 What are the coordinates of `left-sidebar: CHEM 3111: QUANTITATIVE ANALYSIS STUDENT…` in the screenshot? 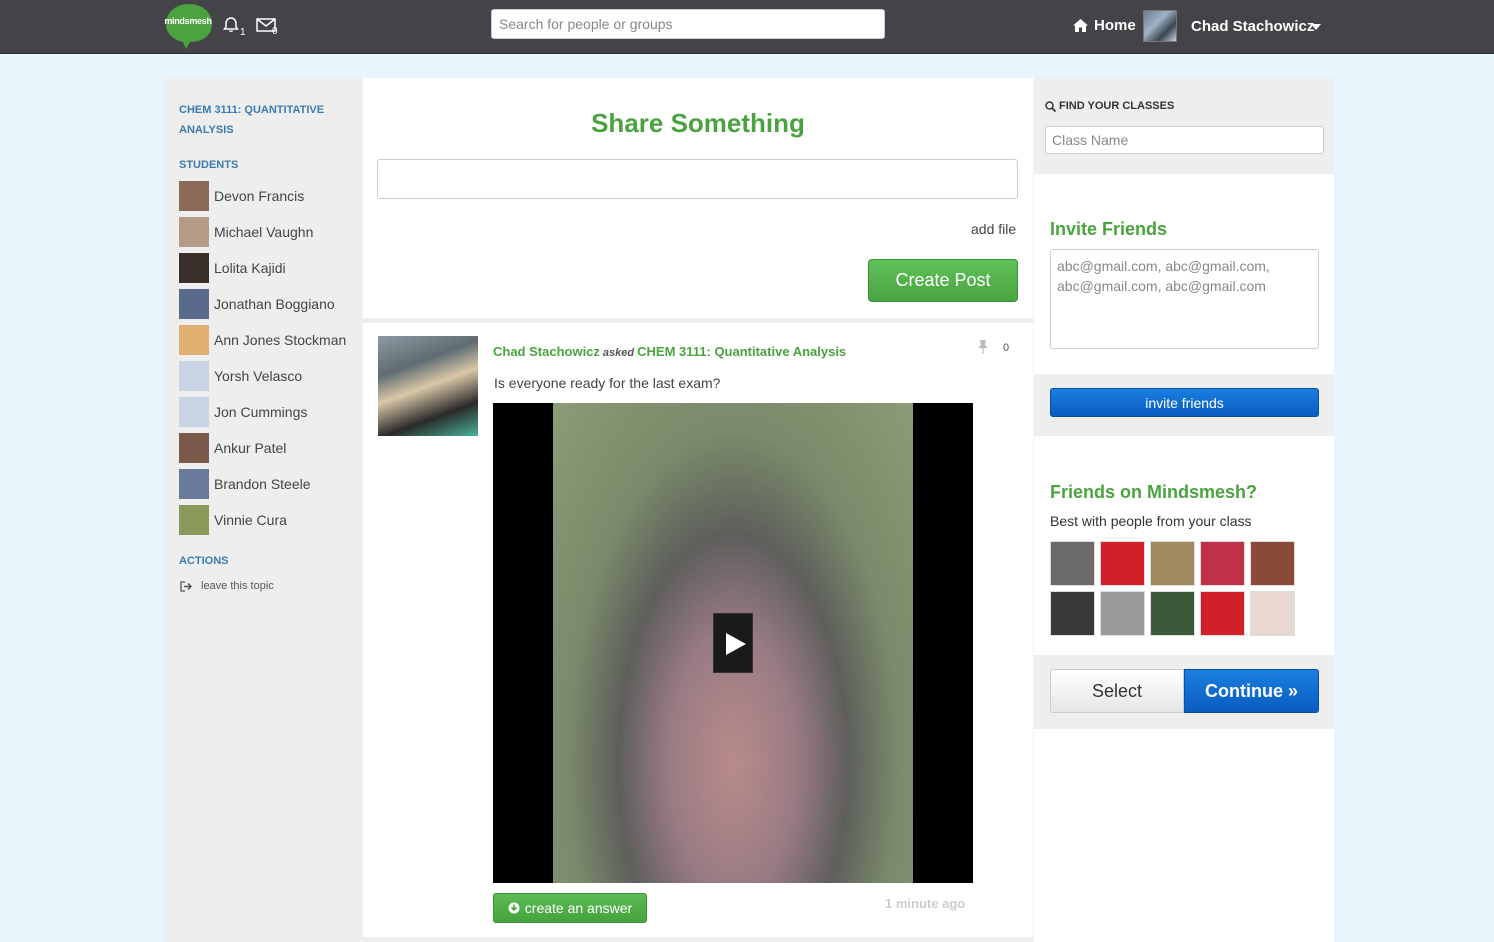 It's located at (263, 510).